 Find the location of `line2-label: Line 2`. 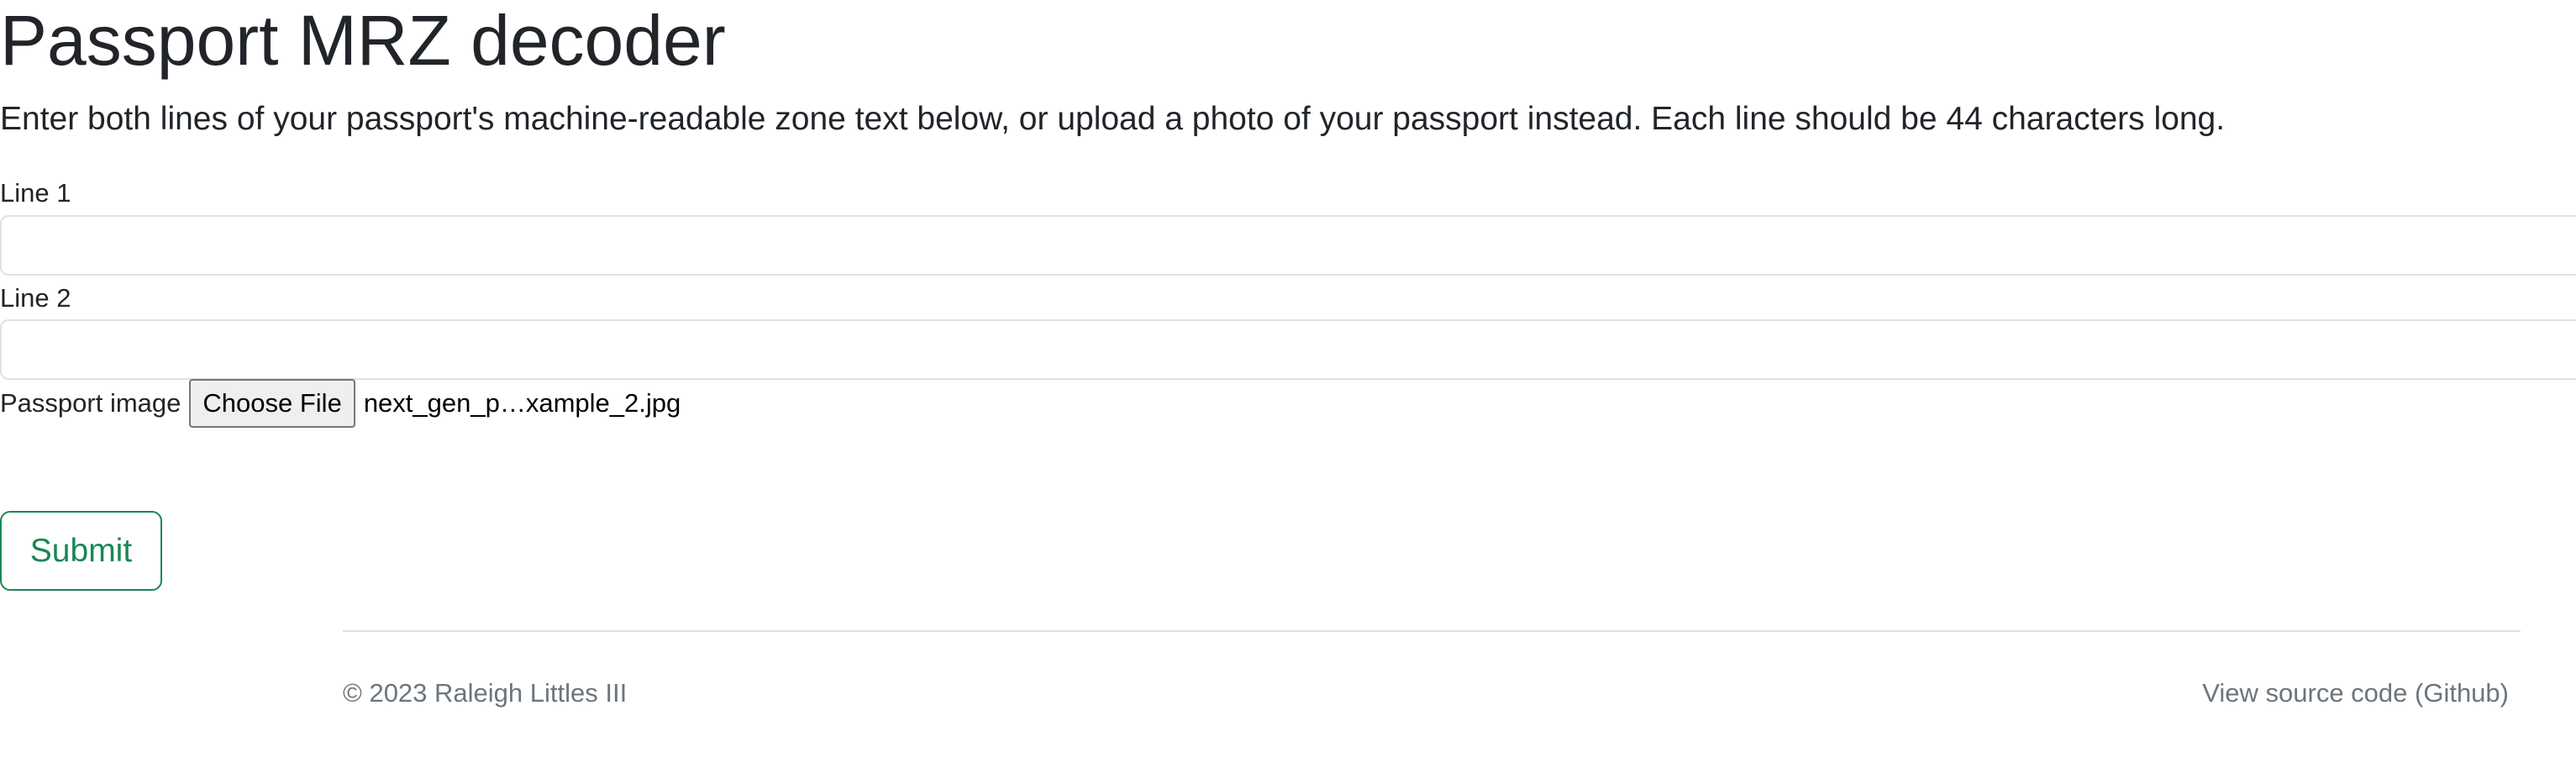

line2-label: Line 2 is located at coordinates (35, 298).